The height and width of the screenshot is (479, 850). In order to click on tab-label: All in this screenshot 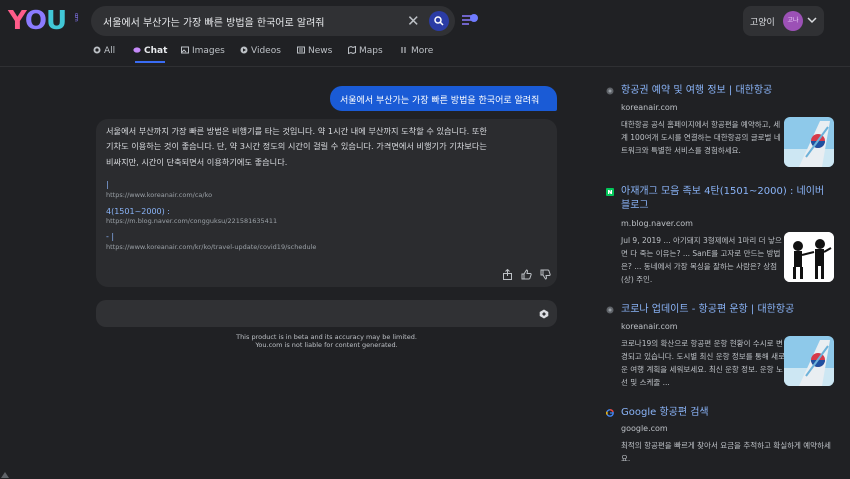, I will do `click(110, 51)`.